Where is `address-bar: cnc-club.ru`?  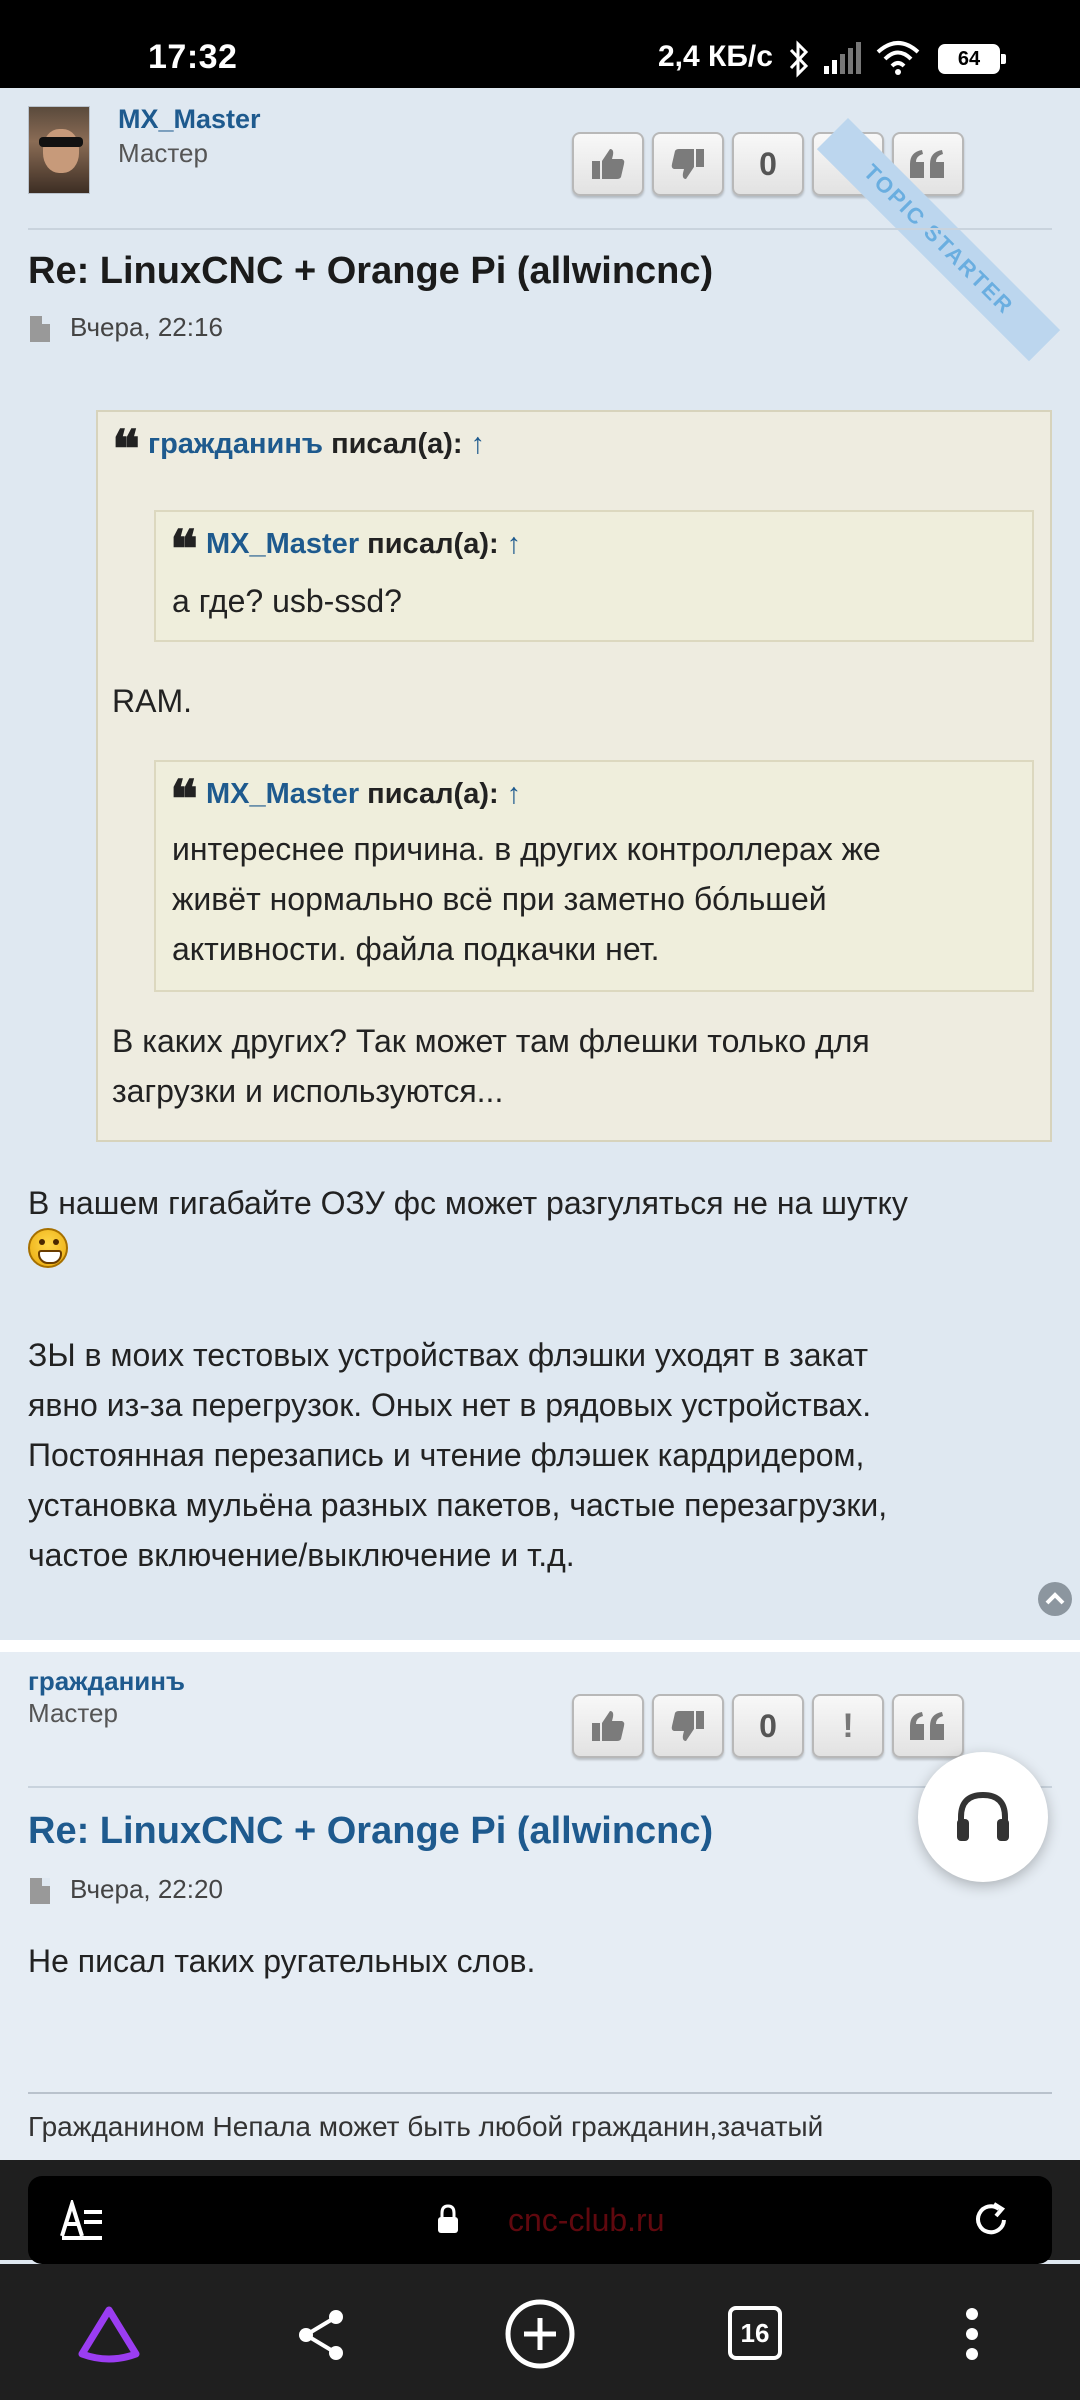 address-bar: cnc-club.ru is located at coordinates (540, 2220).